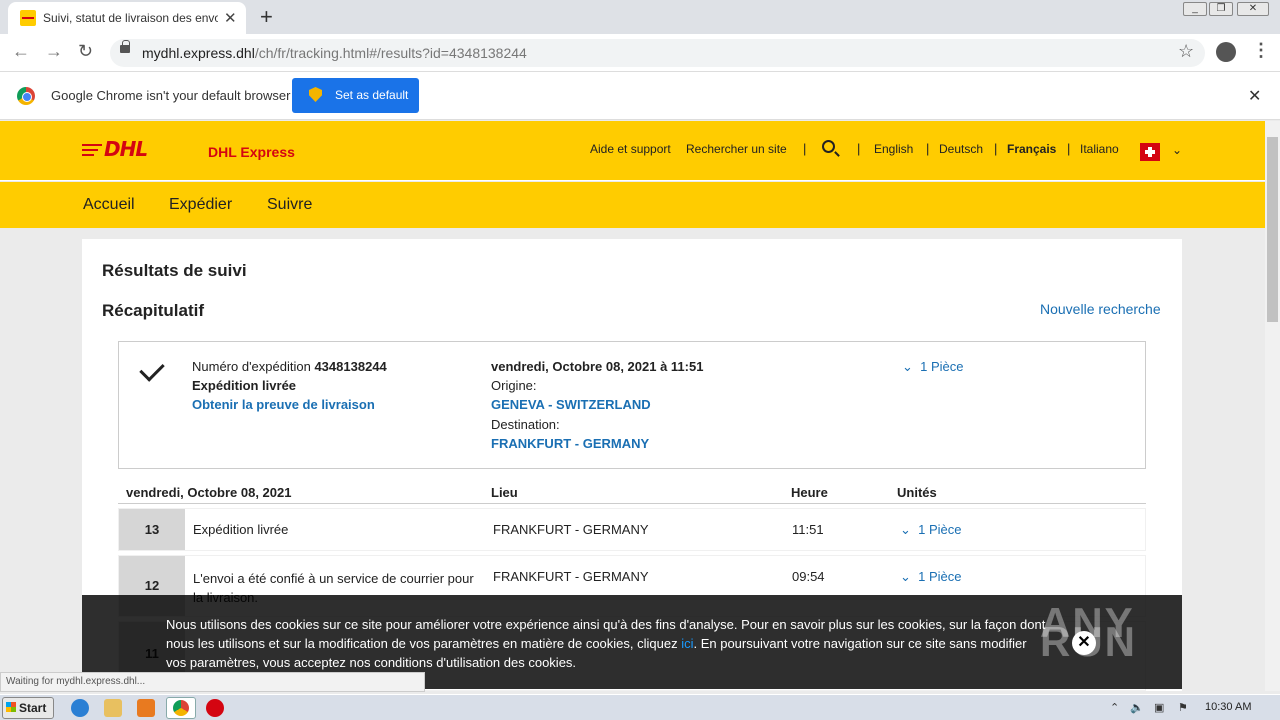 The image size is (1280, 720). I want to click on windows-logo-icon, so click(11, 707).